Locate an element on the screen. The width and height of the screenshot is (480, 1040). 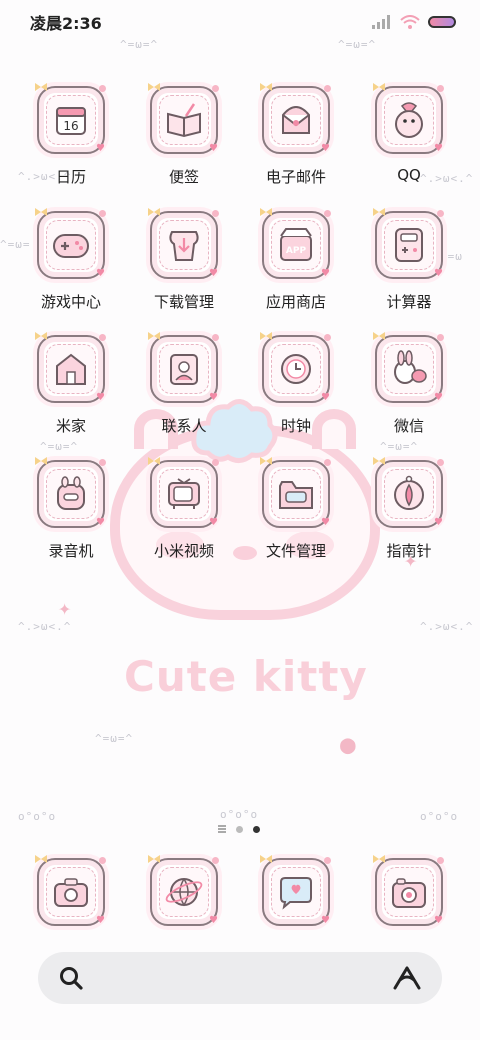
messages-icon is located at coordinates (296, 892).